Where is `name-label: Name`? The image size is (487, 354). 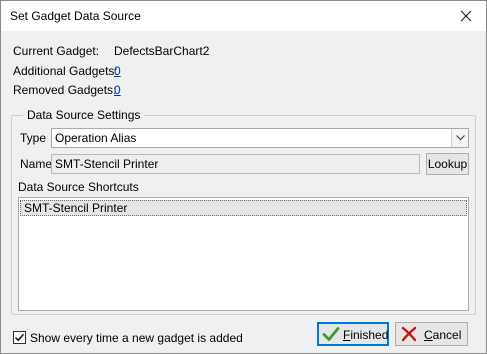
name-label: Name is located at coordinates (36, 164).